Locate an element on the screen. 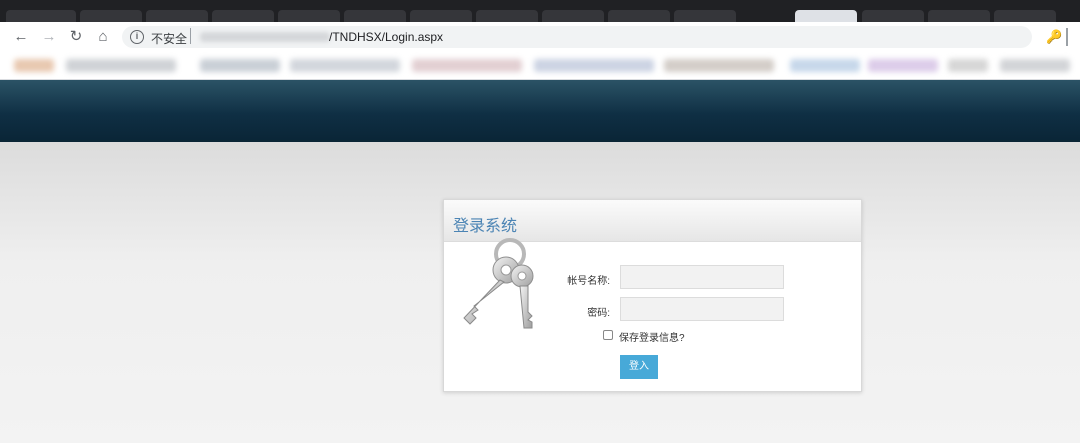  back-icon: ← is located at coordinates (21, 37).